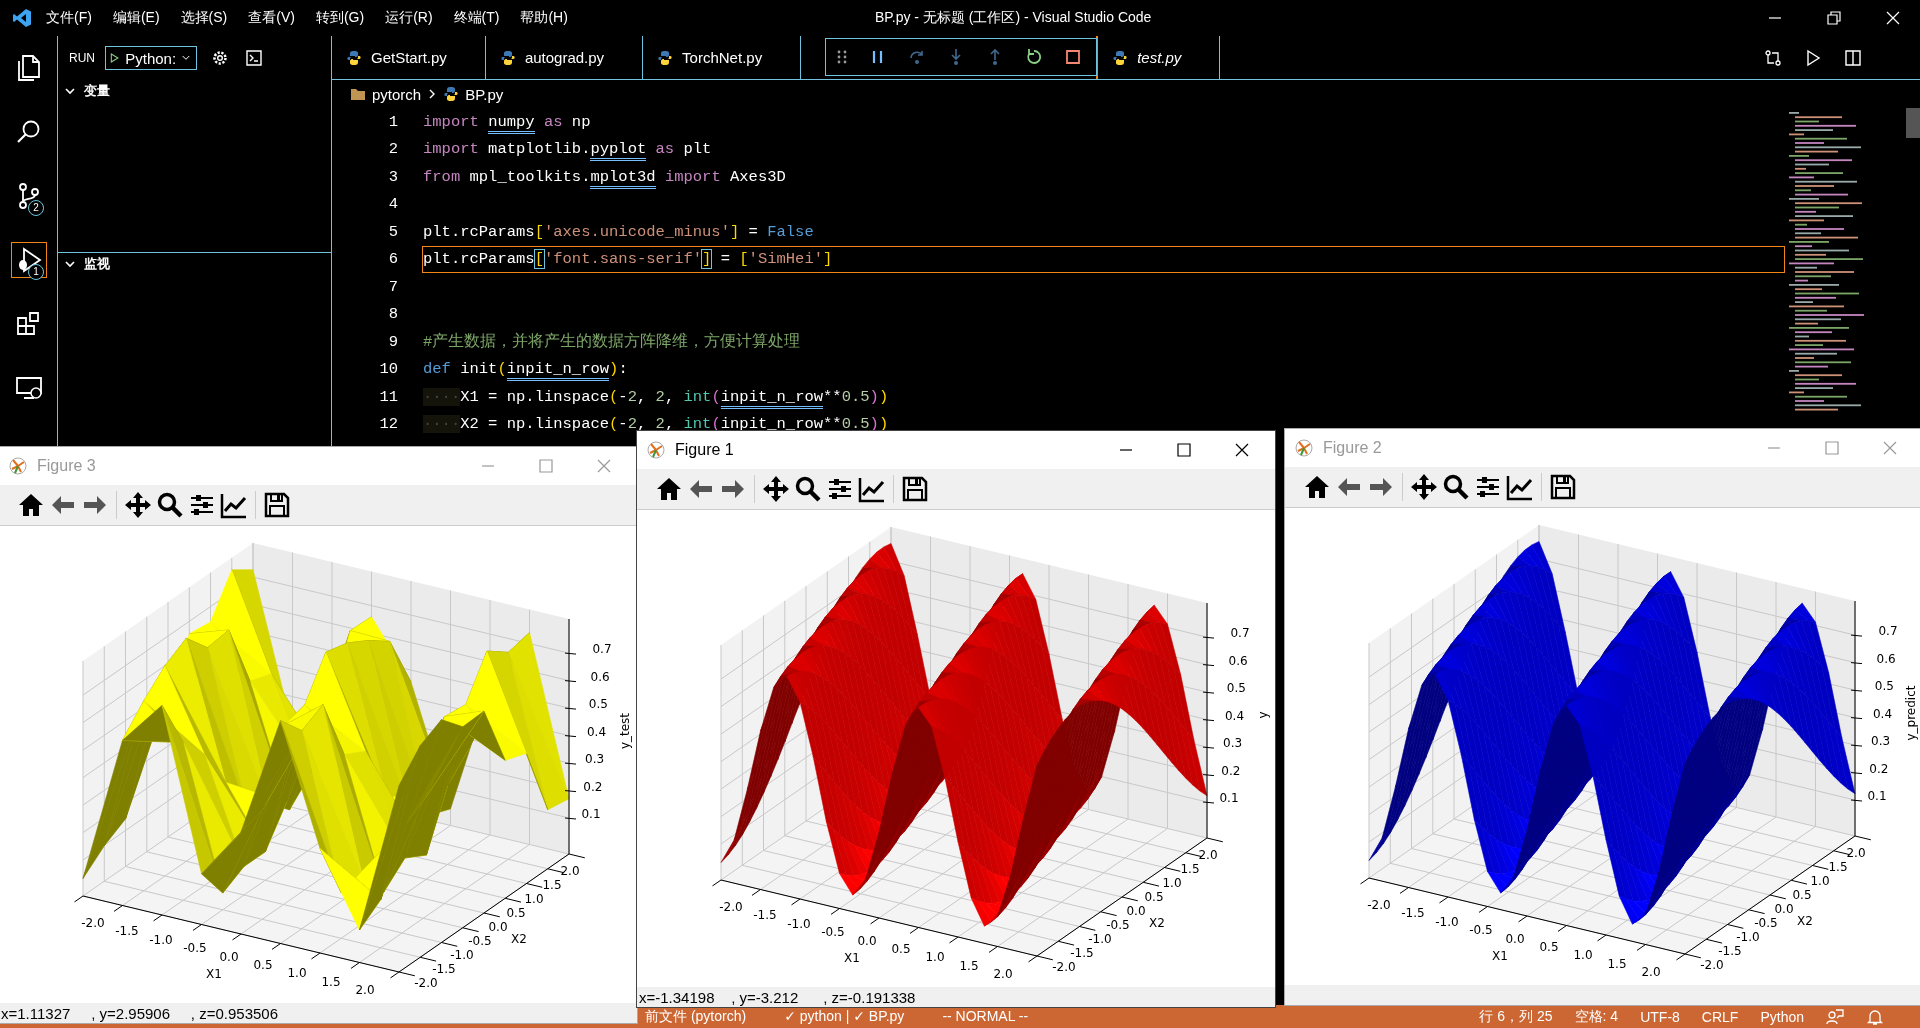  What do you see at coordinates (476, 18) in the screenshot?
I see `menu-item: 终端(T)` at bounding box center [476, 18].